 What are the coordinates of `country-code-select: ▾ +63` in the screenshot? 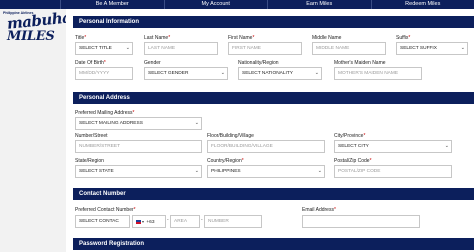 It's located at (149, 221).